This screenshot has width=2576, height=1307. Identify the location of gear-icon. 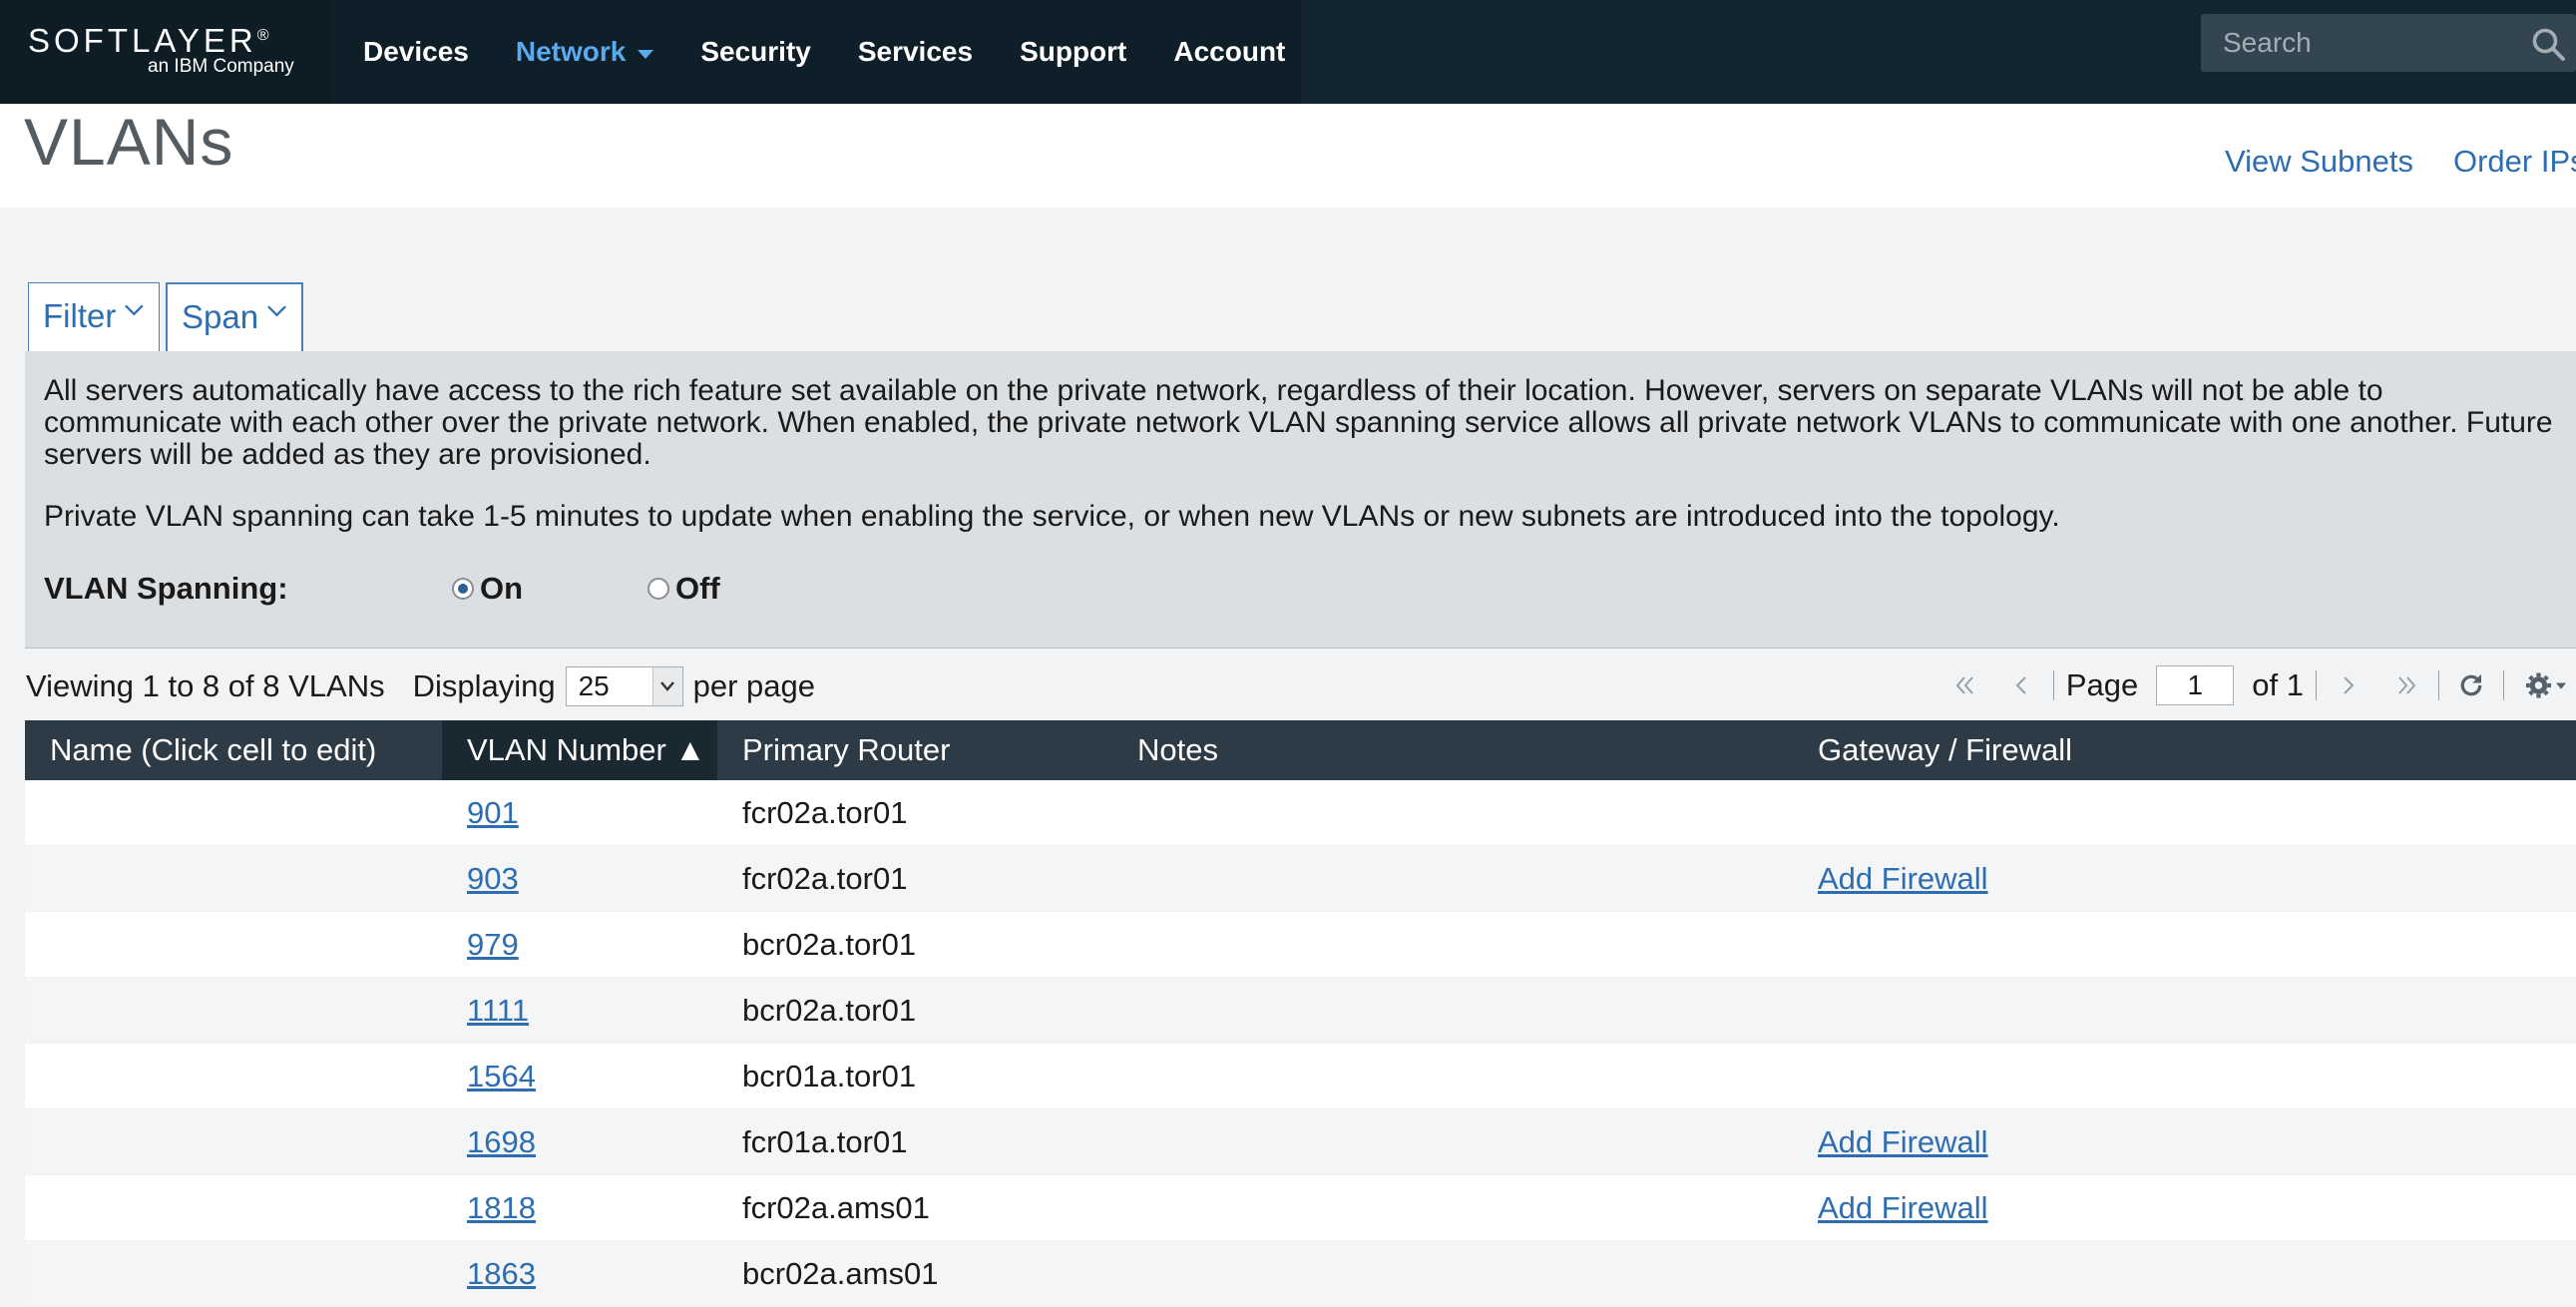
(2546, 685).